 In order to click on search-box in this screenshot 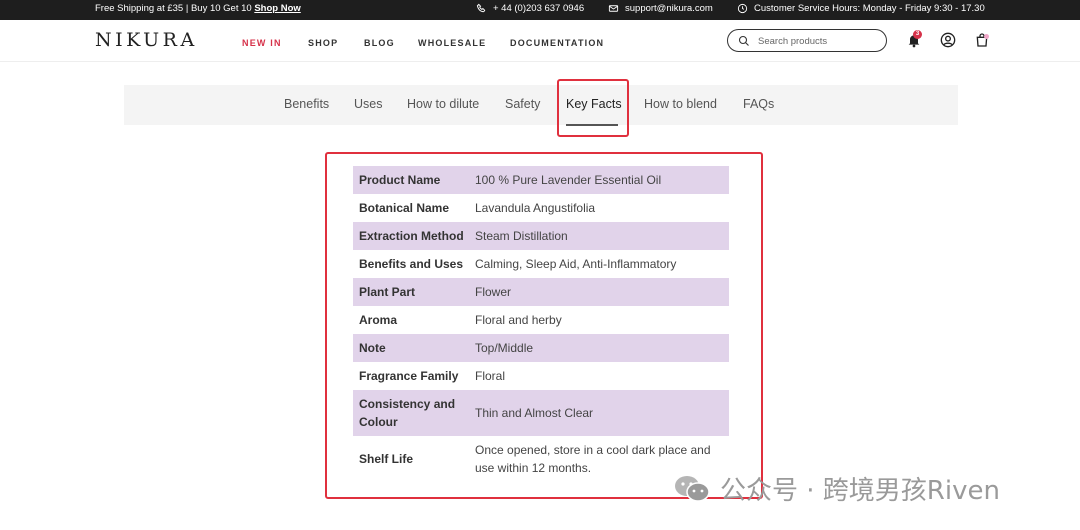, I will do `click(807, 40)`.